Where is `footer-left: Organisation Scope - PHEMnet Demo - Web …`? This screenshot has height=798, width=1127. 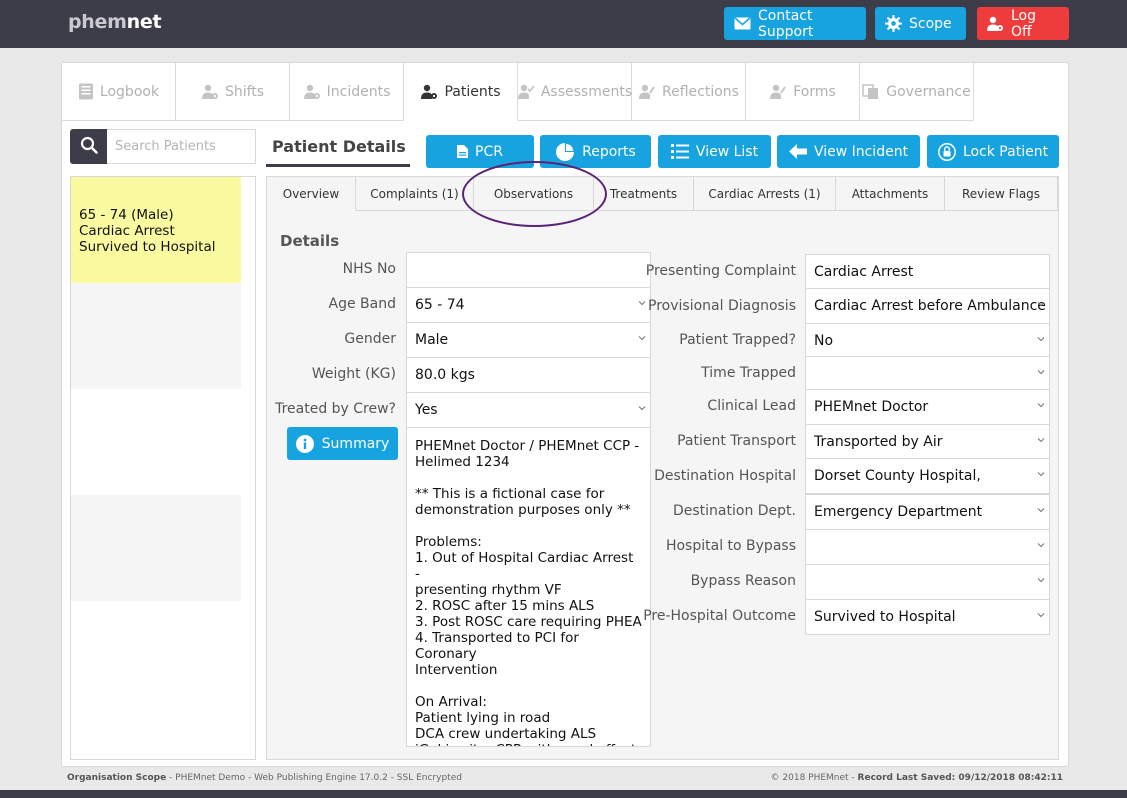 footer-left: Organisation Scope - PHEMnet Demo - Web … is located at coordinates (264, 778).